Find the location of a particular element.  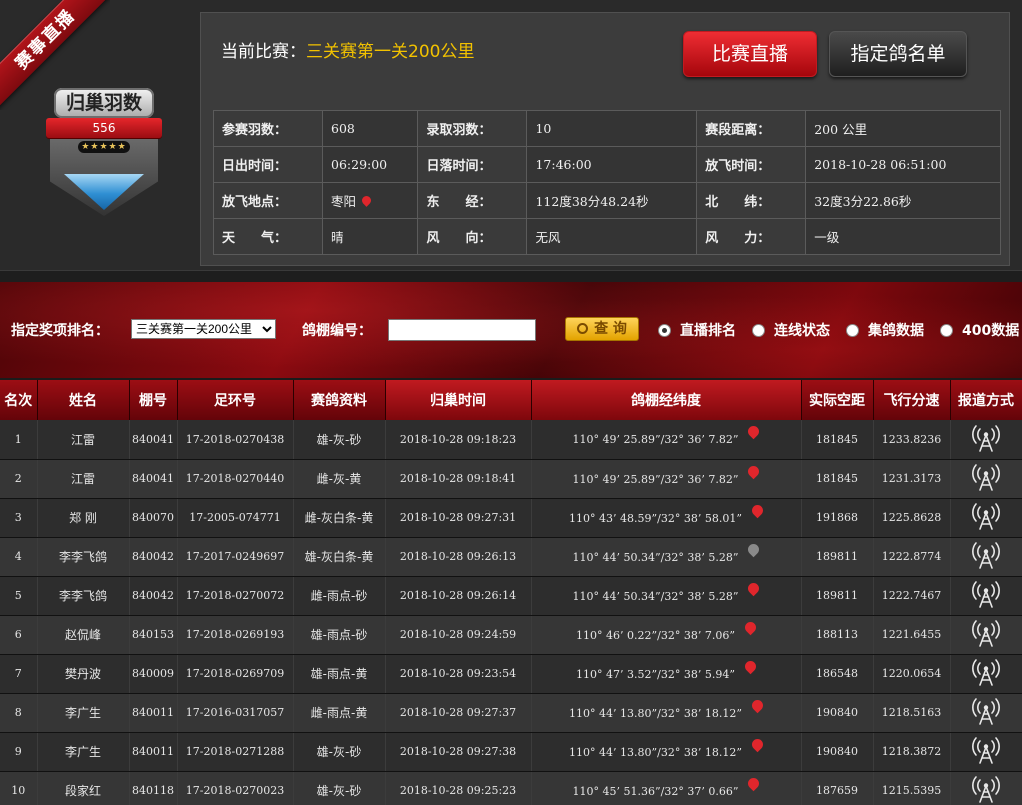

cell-speed-text: 1218.3872 is located at coordinates (911, 751).